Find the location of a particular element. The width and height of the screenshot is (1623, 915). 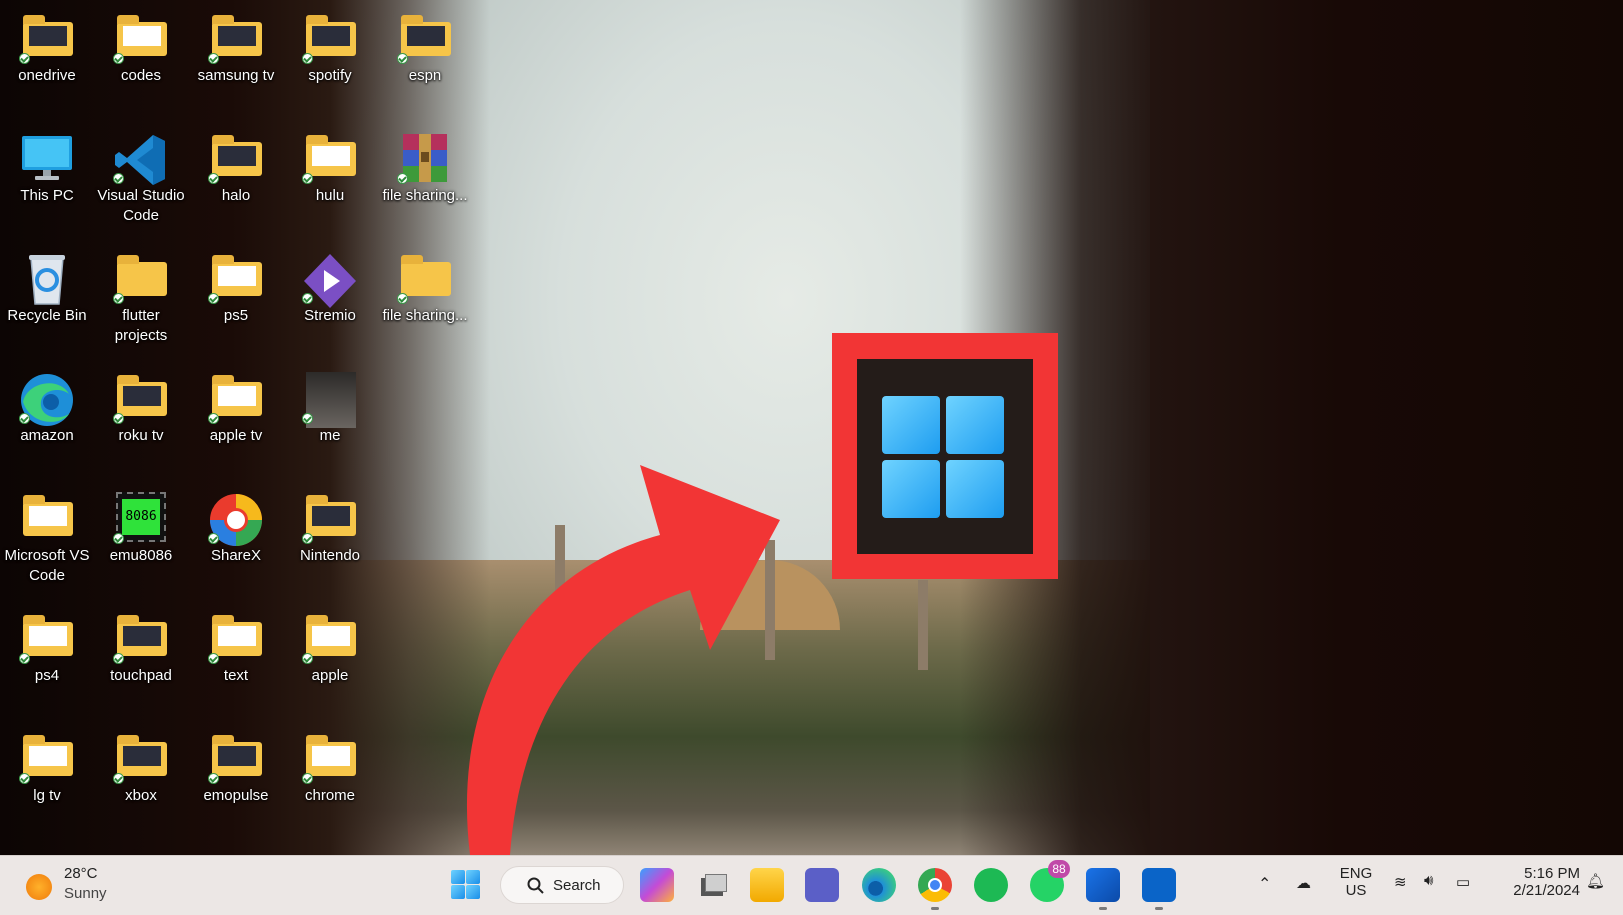

sun-icon is located at coordinates (39, 887).